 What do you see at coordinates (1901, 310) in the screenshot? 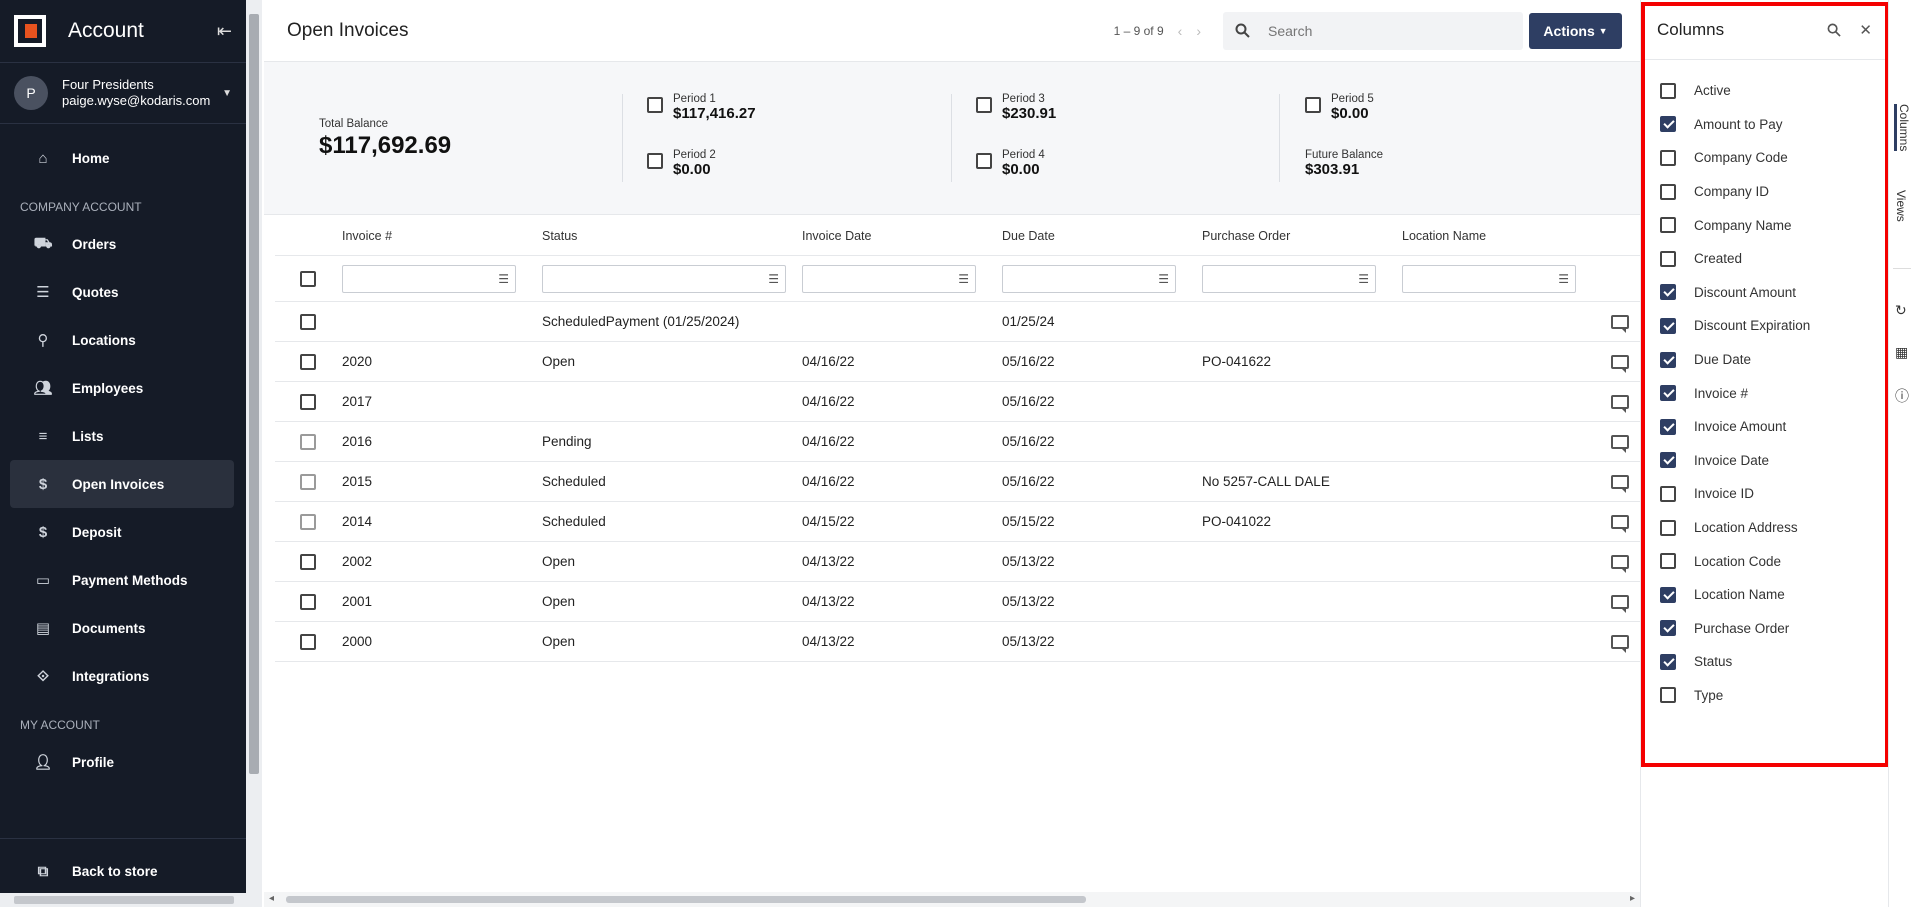
I see `refresh-icon: ↻` at bounding box center [1901, 310].